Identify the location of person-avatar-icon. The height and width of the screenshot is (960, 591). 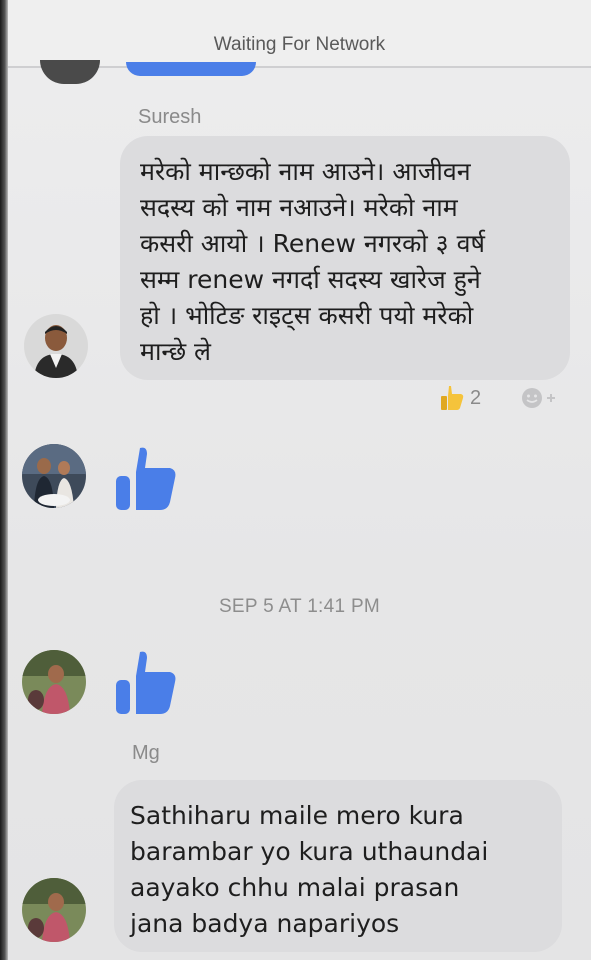
(56, 346).